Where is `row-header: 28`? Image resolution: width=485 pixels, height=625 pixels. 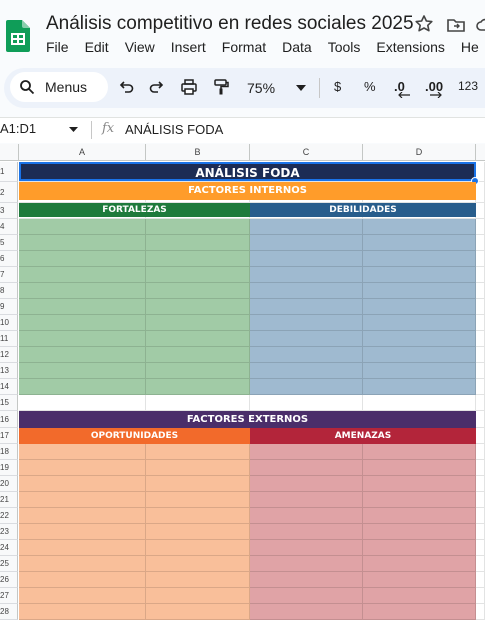
row-header: 28 is located at coordinates (9, 612).